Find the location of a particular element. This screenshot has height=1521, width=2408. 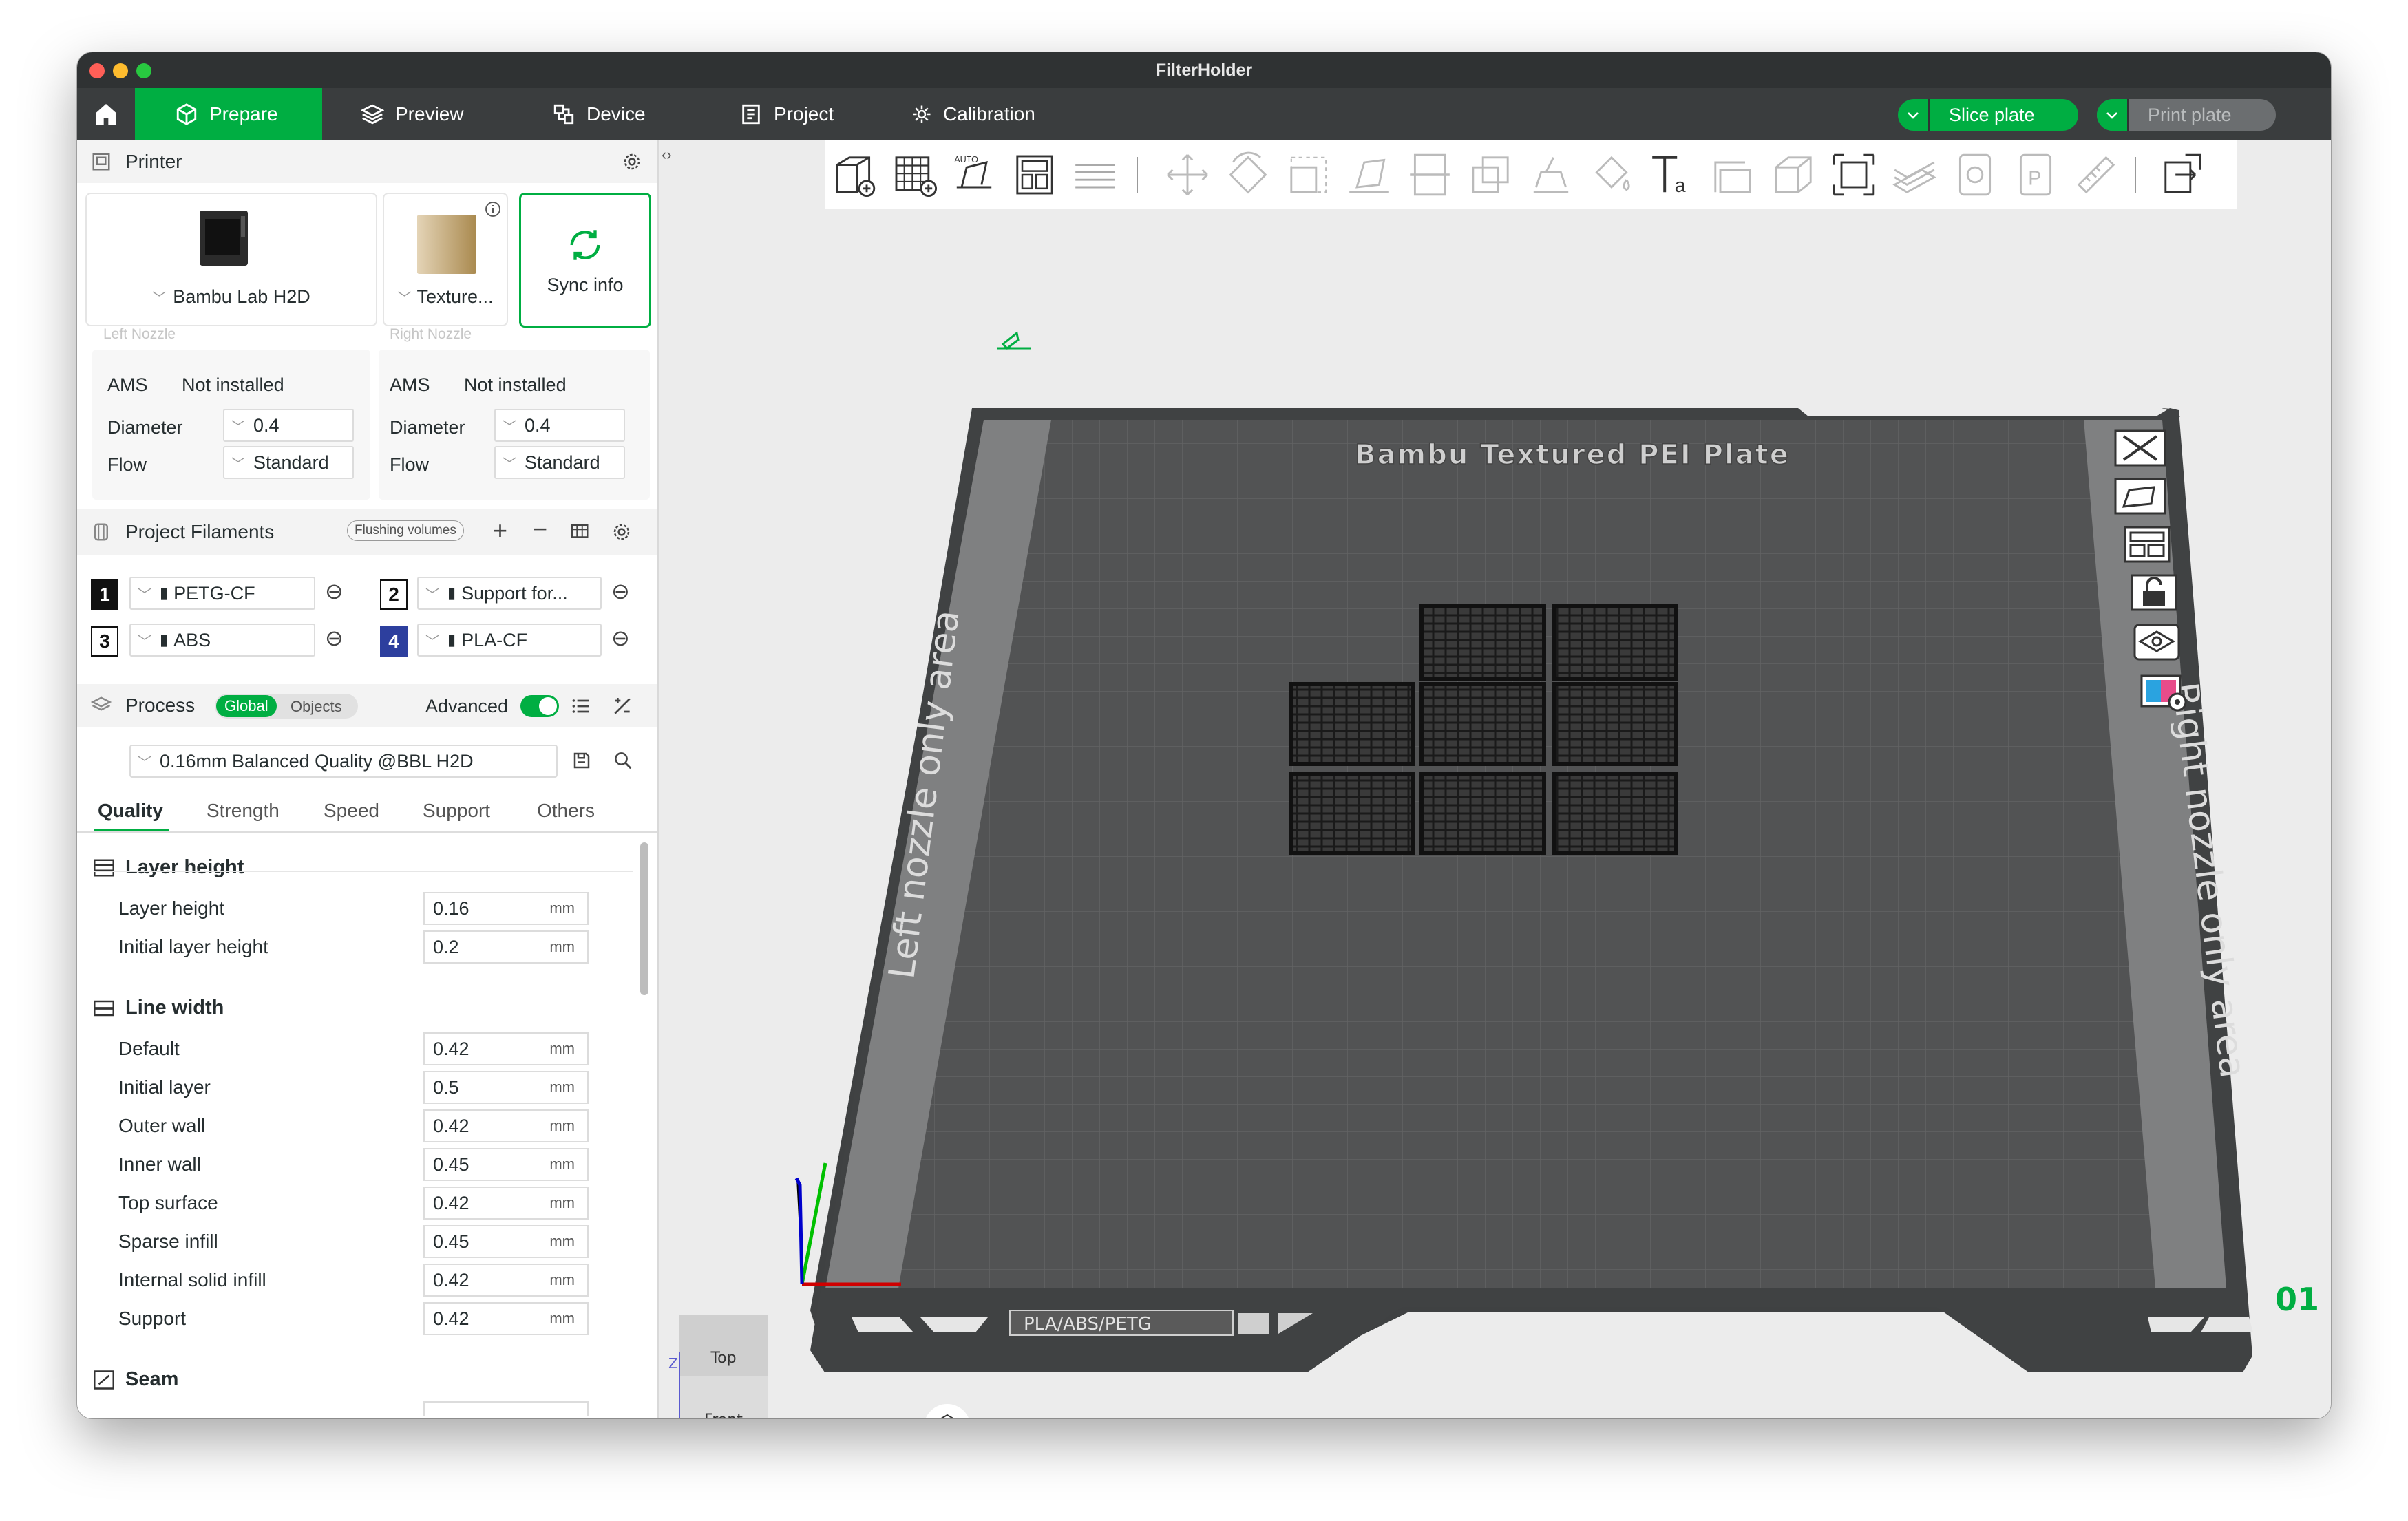

line-width-internal-solid-infill-input: 0.42 mm is located at coordinates (506, 1280).